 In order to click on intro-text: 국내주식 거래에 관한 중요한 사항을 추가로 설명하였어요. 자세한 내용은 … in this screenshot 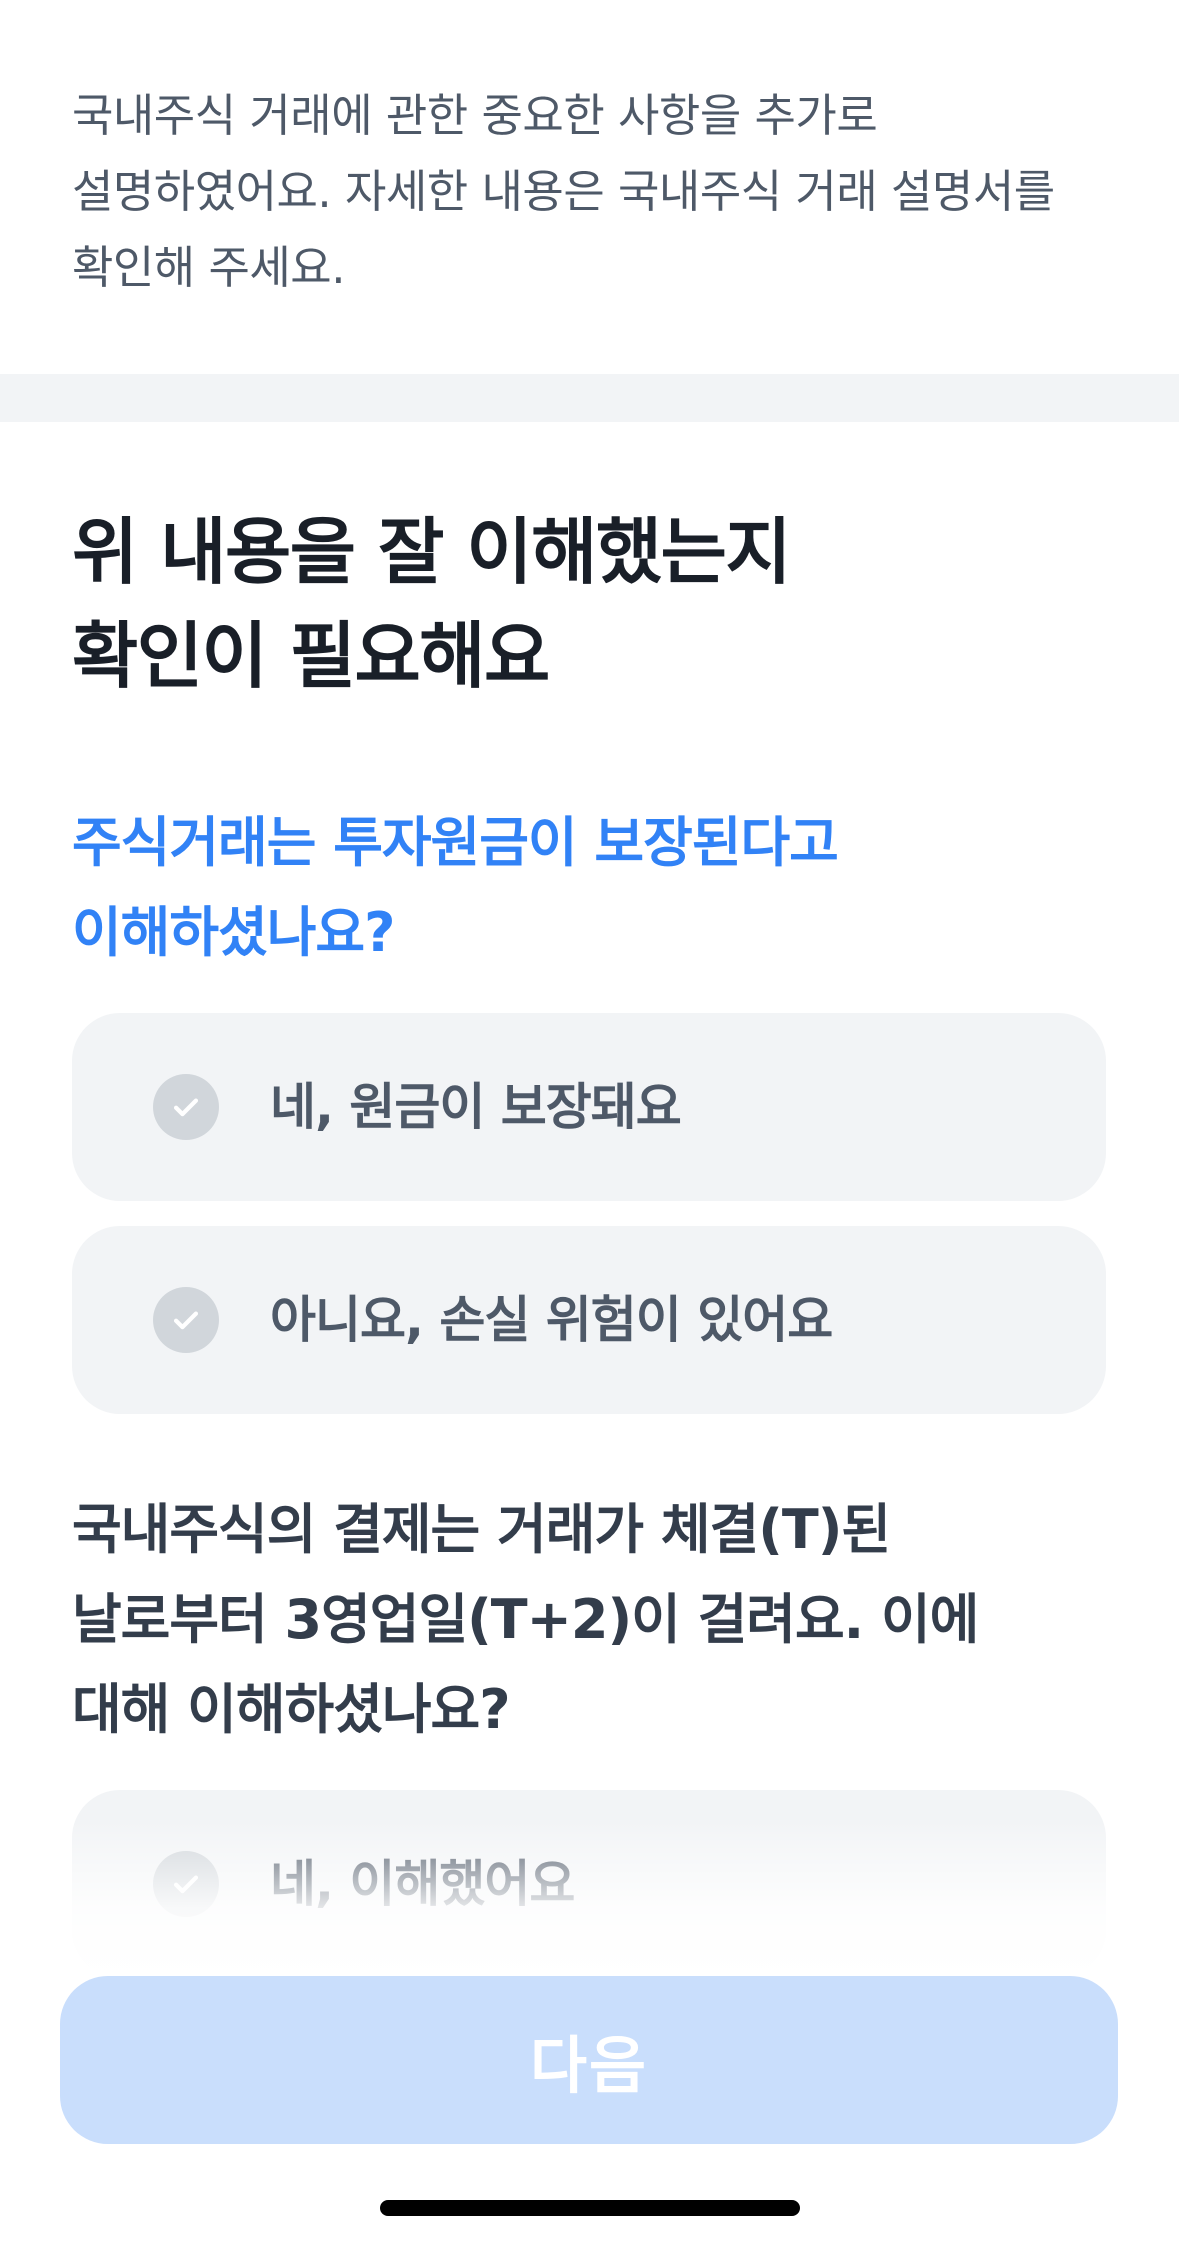, I will do `click(592, 192)`.